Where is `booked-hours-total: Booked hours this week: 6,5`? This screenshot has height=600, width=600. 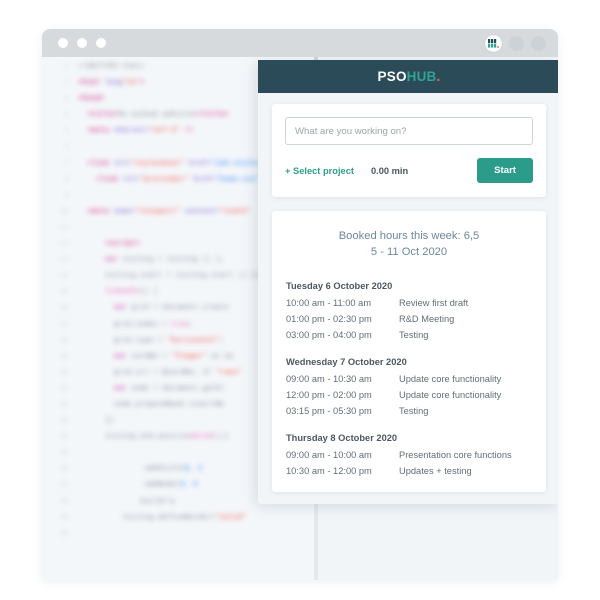 booked-hours-total: Booked hours this week: 6,5 is located at coordinates (409, 236).